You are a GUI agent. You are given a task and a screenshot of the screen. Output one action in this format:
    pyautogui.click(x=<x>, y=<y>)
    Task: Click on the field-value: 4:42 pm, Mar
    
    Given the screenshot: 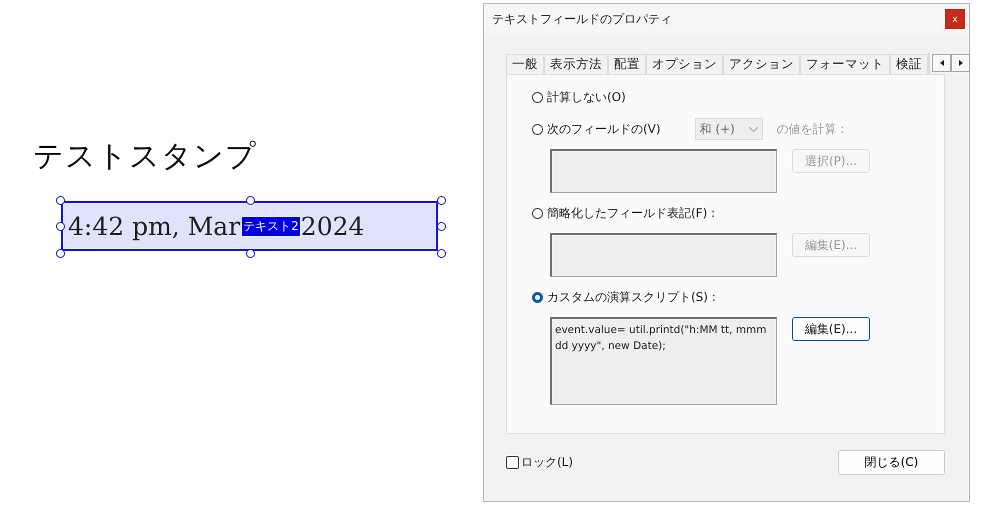 What is the action you would take?
    pyautogui.click(x=154, y=226)
    